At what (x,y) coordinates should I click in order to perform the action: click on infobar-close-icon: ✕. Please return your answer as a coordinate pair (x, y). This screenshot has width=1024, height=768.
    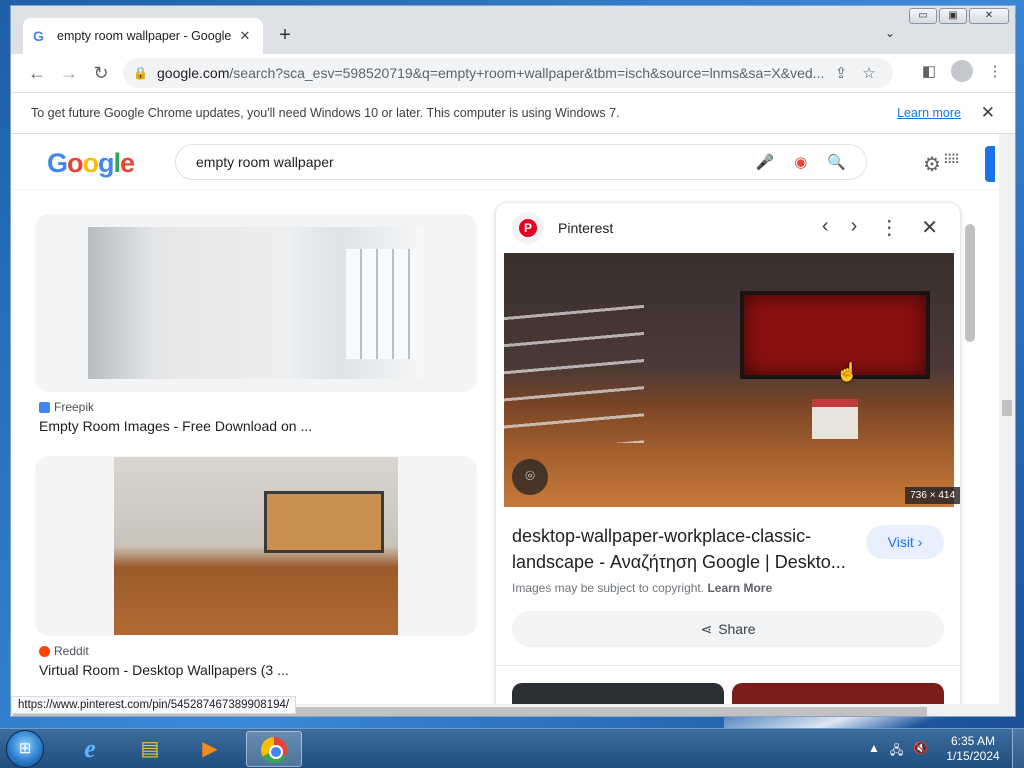
    Looking at the image, I should click on (988, 113).